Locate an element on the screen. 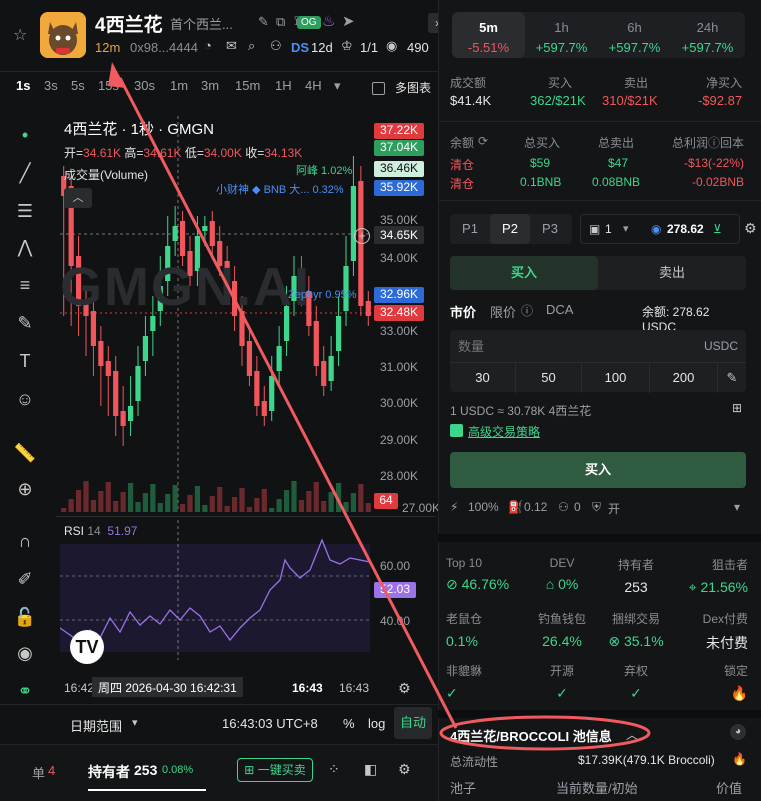 Image resolution: width=761 pixels, height=801 pixels. pool-collapse-icon: ︿ is located at coordinates (632, 734).